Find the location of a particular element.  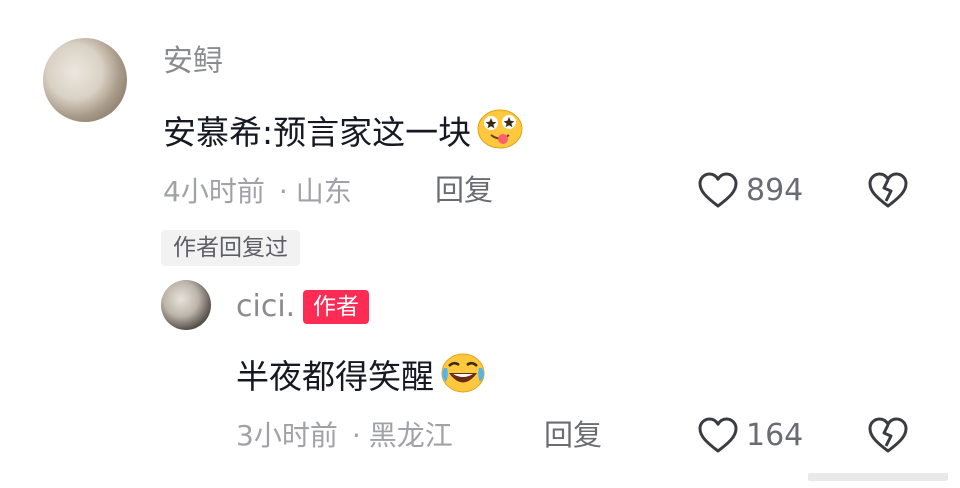

like-count: 164 is located at coordinates (775, 435).